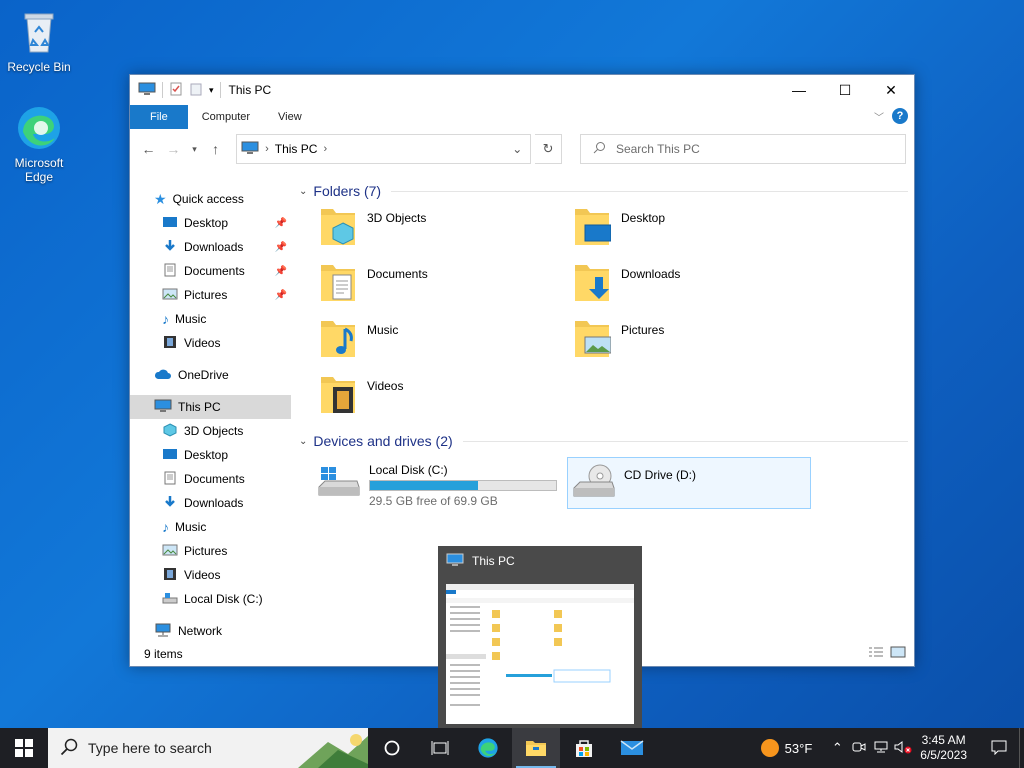  I want to click on folder-documents-icon, so click(338, 282).